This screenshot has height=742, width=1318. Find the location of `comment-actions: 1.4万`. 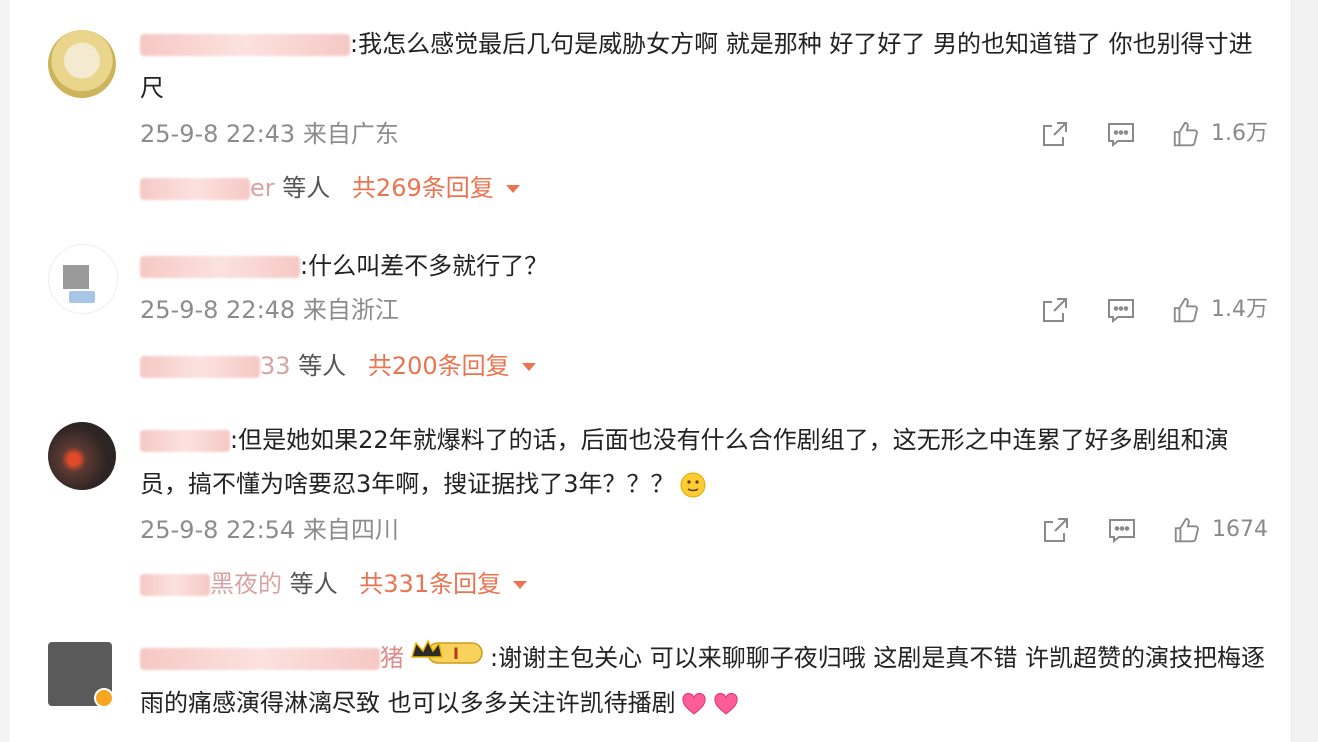

comment-actions: 1.4万 is located at coordinates (1136, 310).